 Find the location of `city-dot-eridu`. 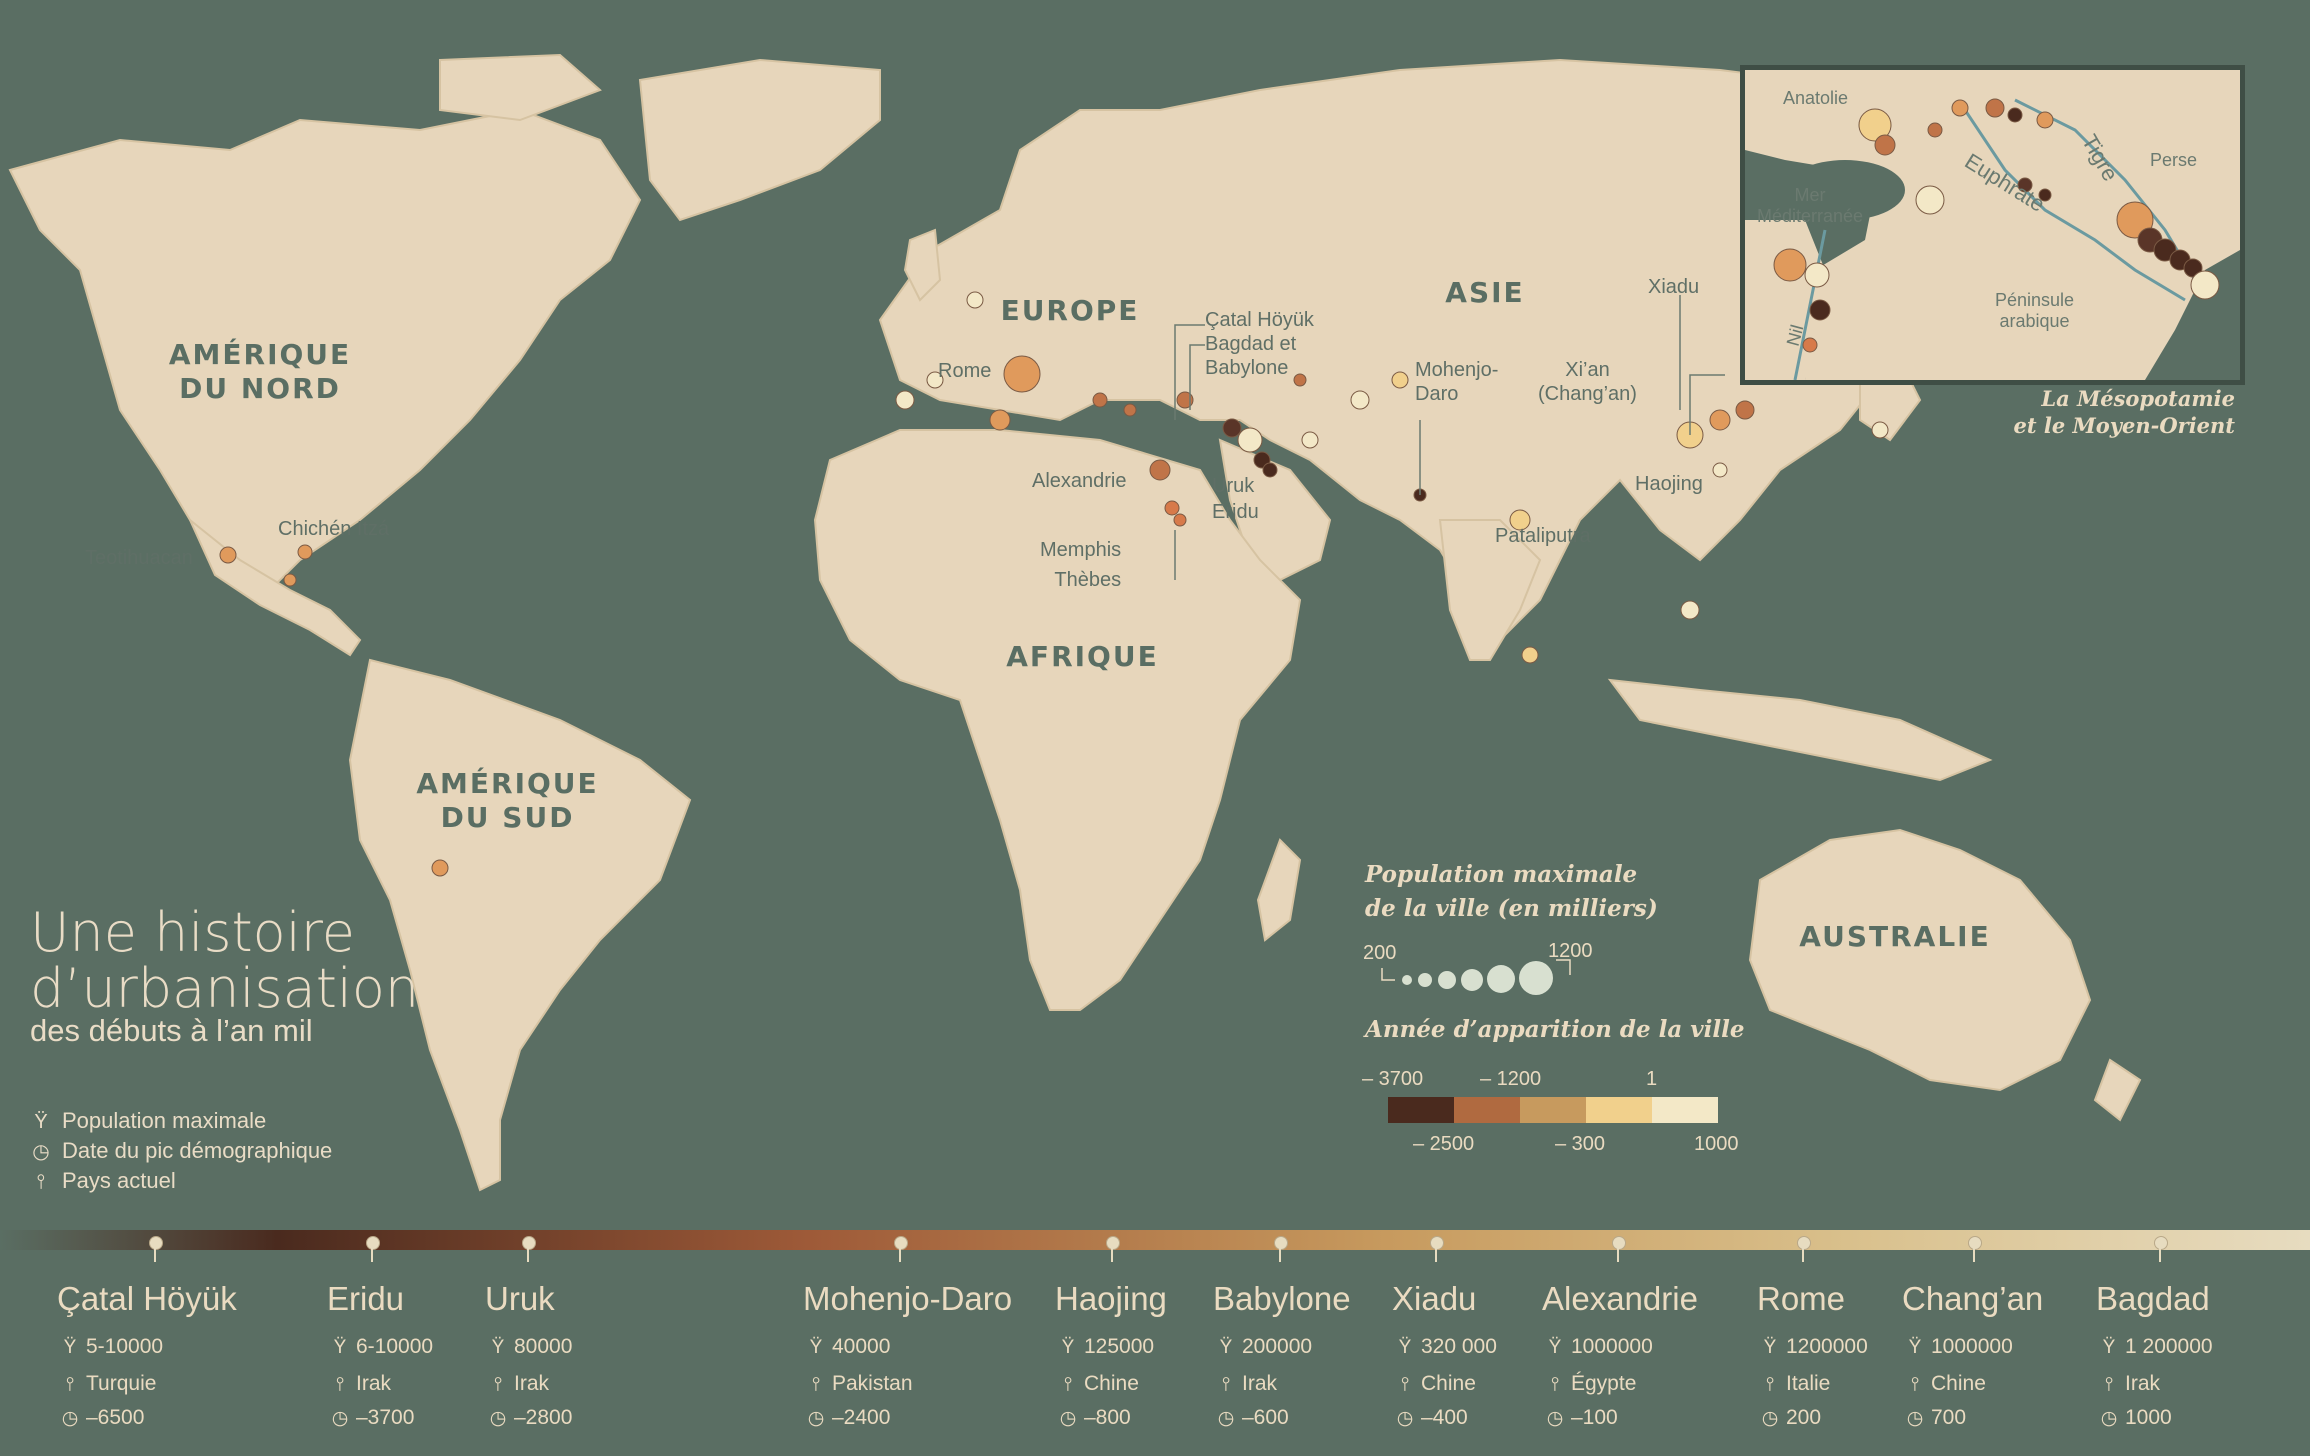

city-dot-eridu is located at coordinates (1270, 470).